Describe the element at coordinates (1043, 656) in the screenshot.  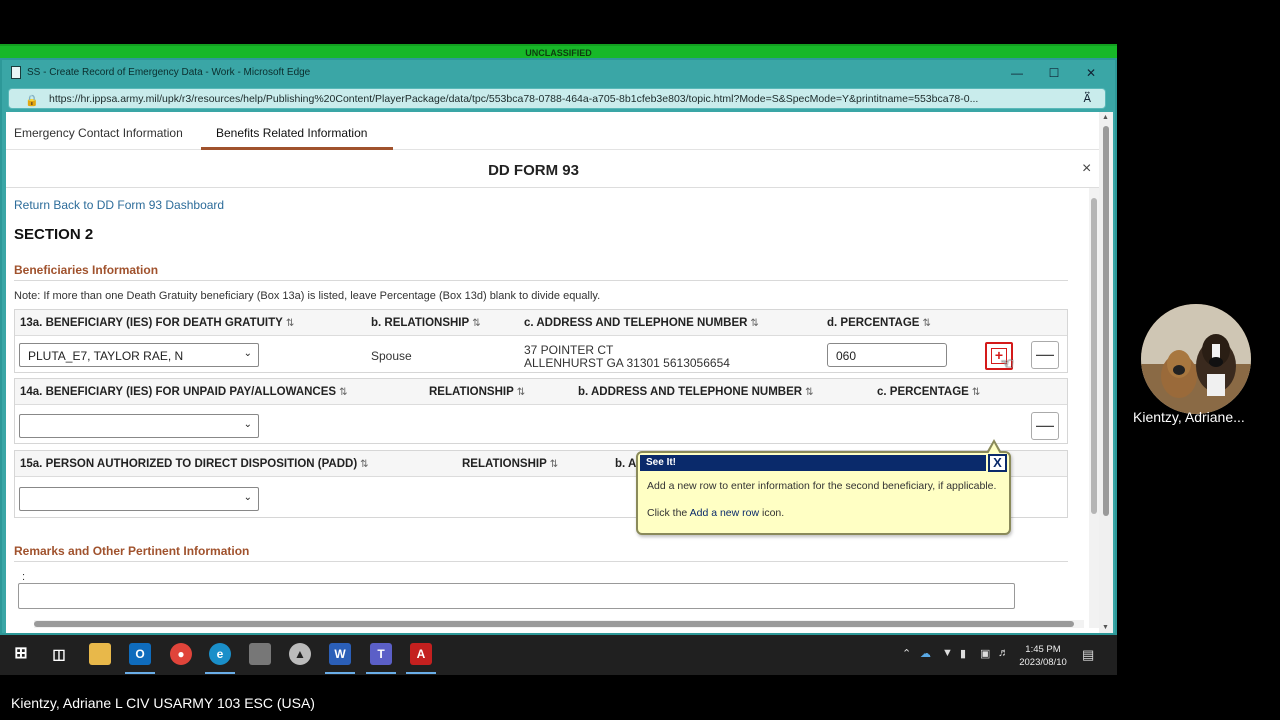
I see `taskbar-clock: 1:45 PM 2023/08/10` at that location.